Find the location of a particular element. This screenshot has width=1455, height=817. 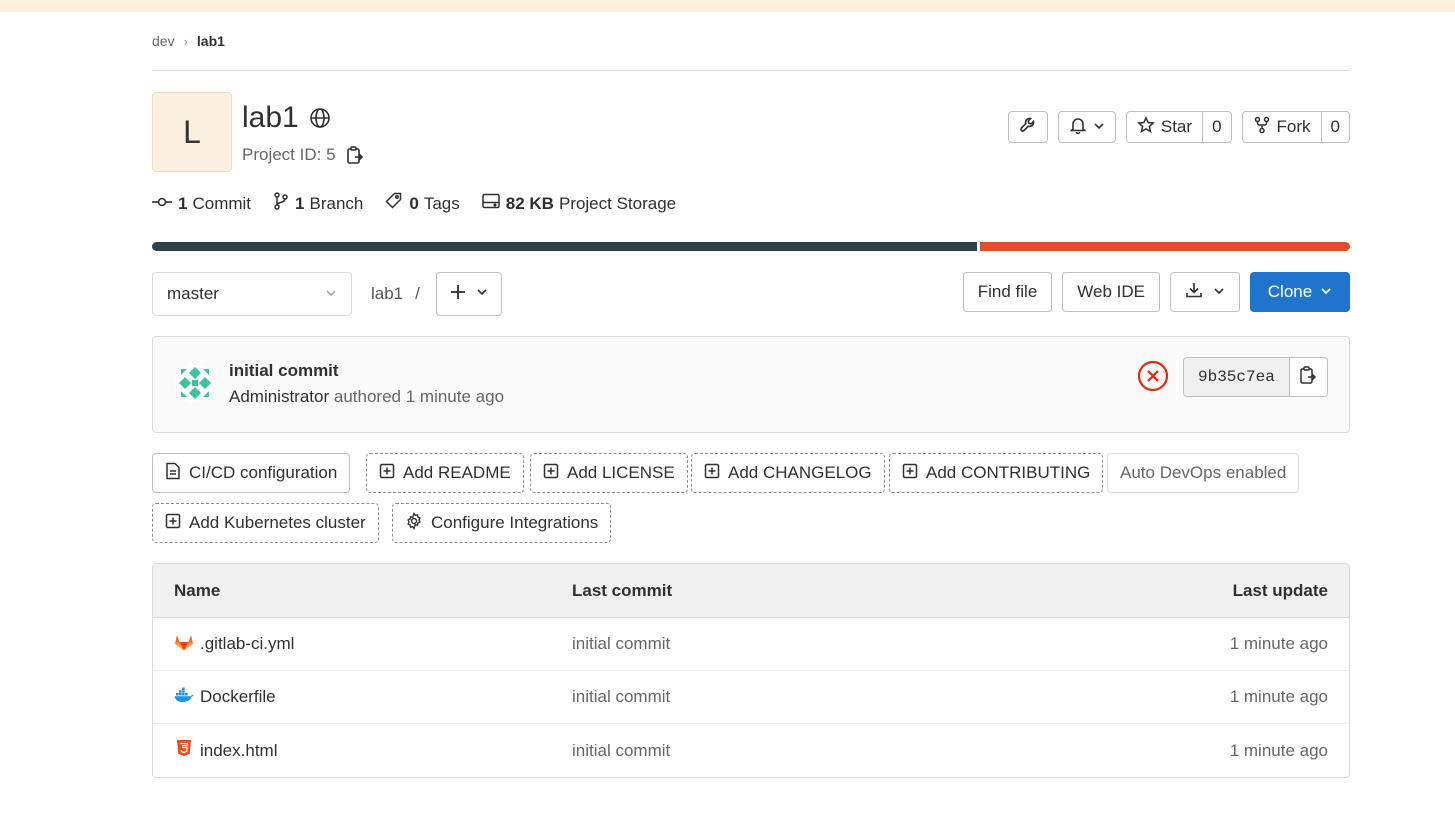

file-icon is located at coordinates (173, 473).